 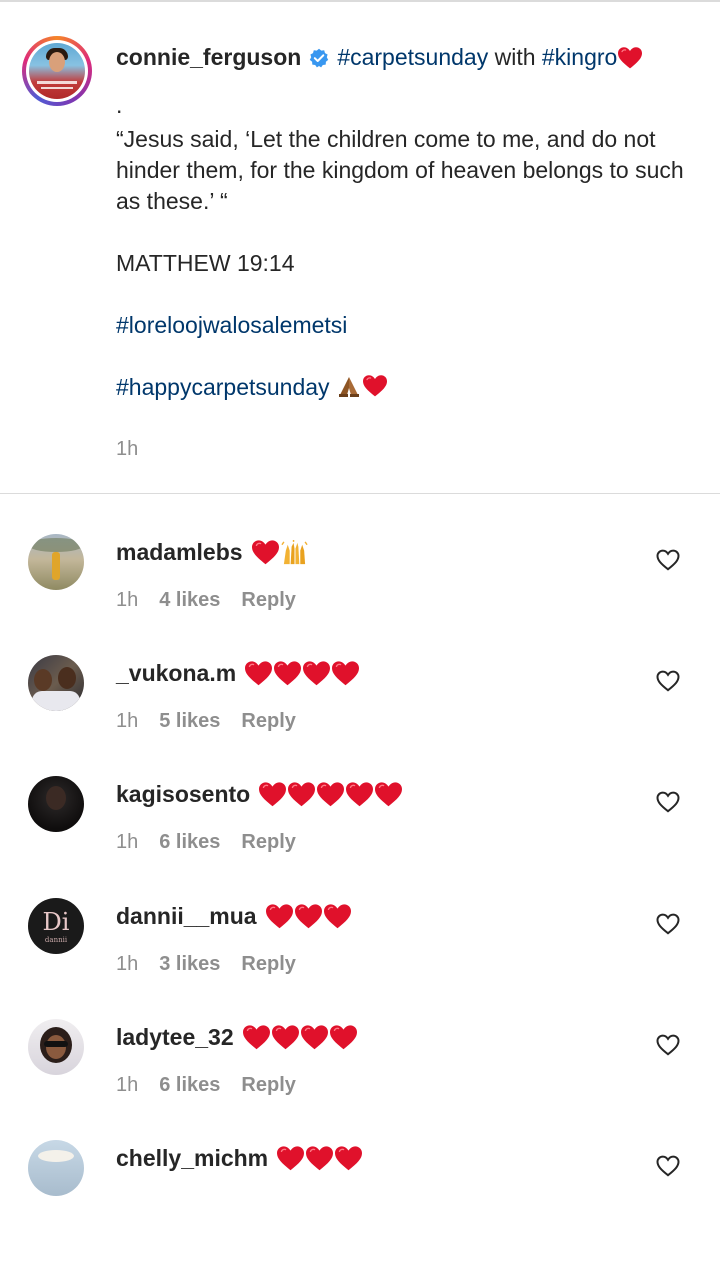 I want to click on raising-hands-emoji-icon, so click(x=294, y=551).